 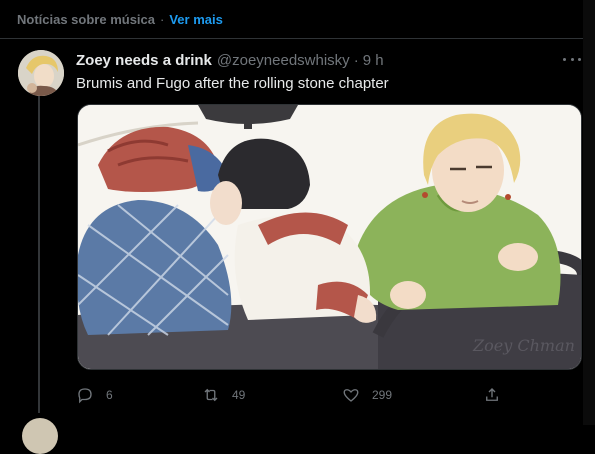 I want to click on avatar, so click(x=41, y=73).